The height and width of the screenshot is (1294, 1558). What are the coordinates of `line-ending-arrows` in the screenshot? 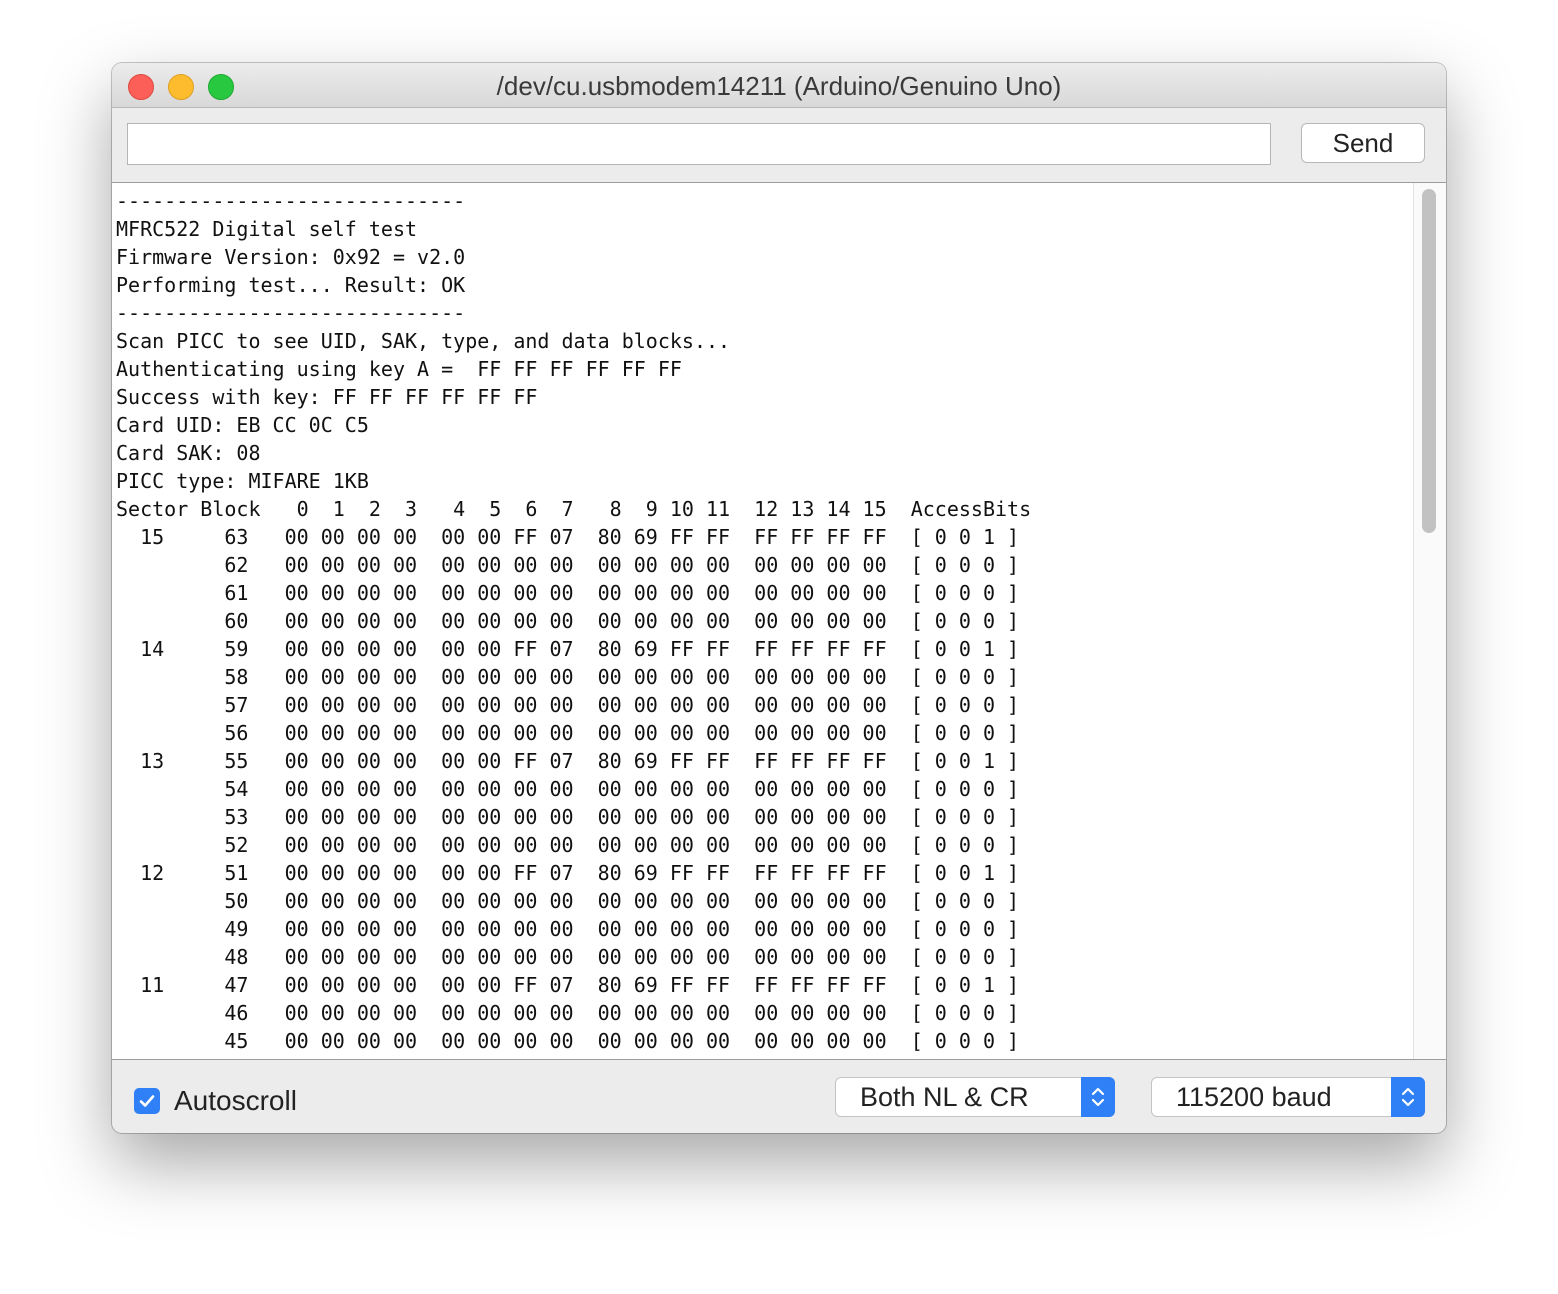 It's located at (1098, 1097).